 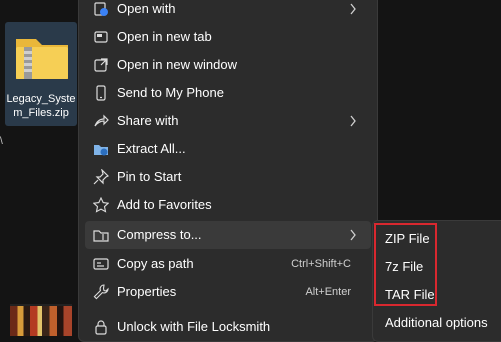 What do you see at coordinates (42, 59) in the screenshot?
I see `zip-folder-icon` at bounding box center [42, 59].